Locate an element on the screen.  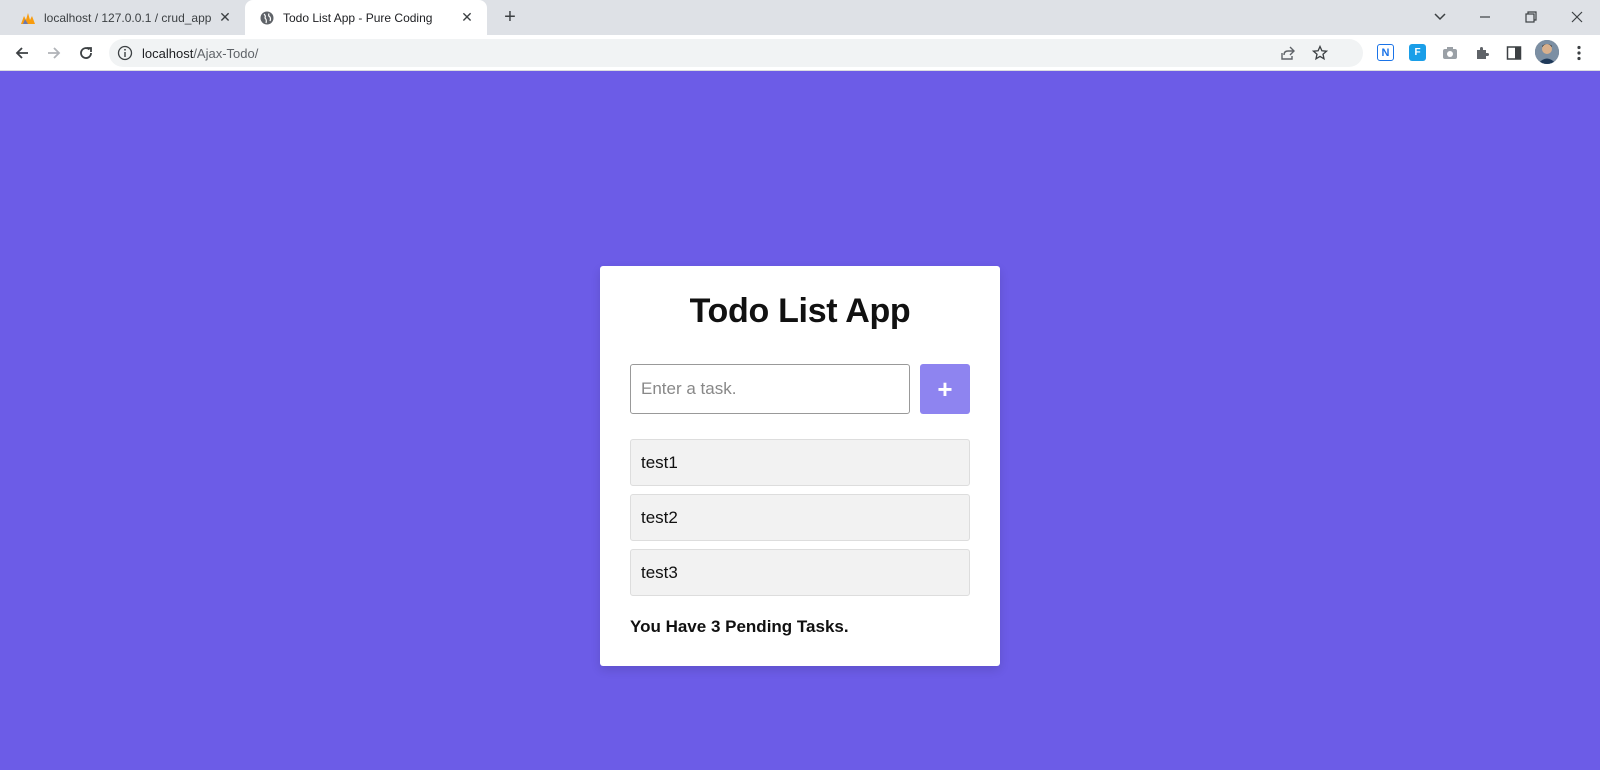
profile-avatar is located at coordinates (1547, 52).